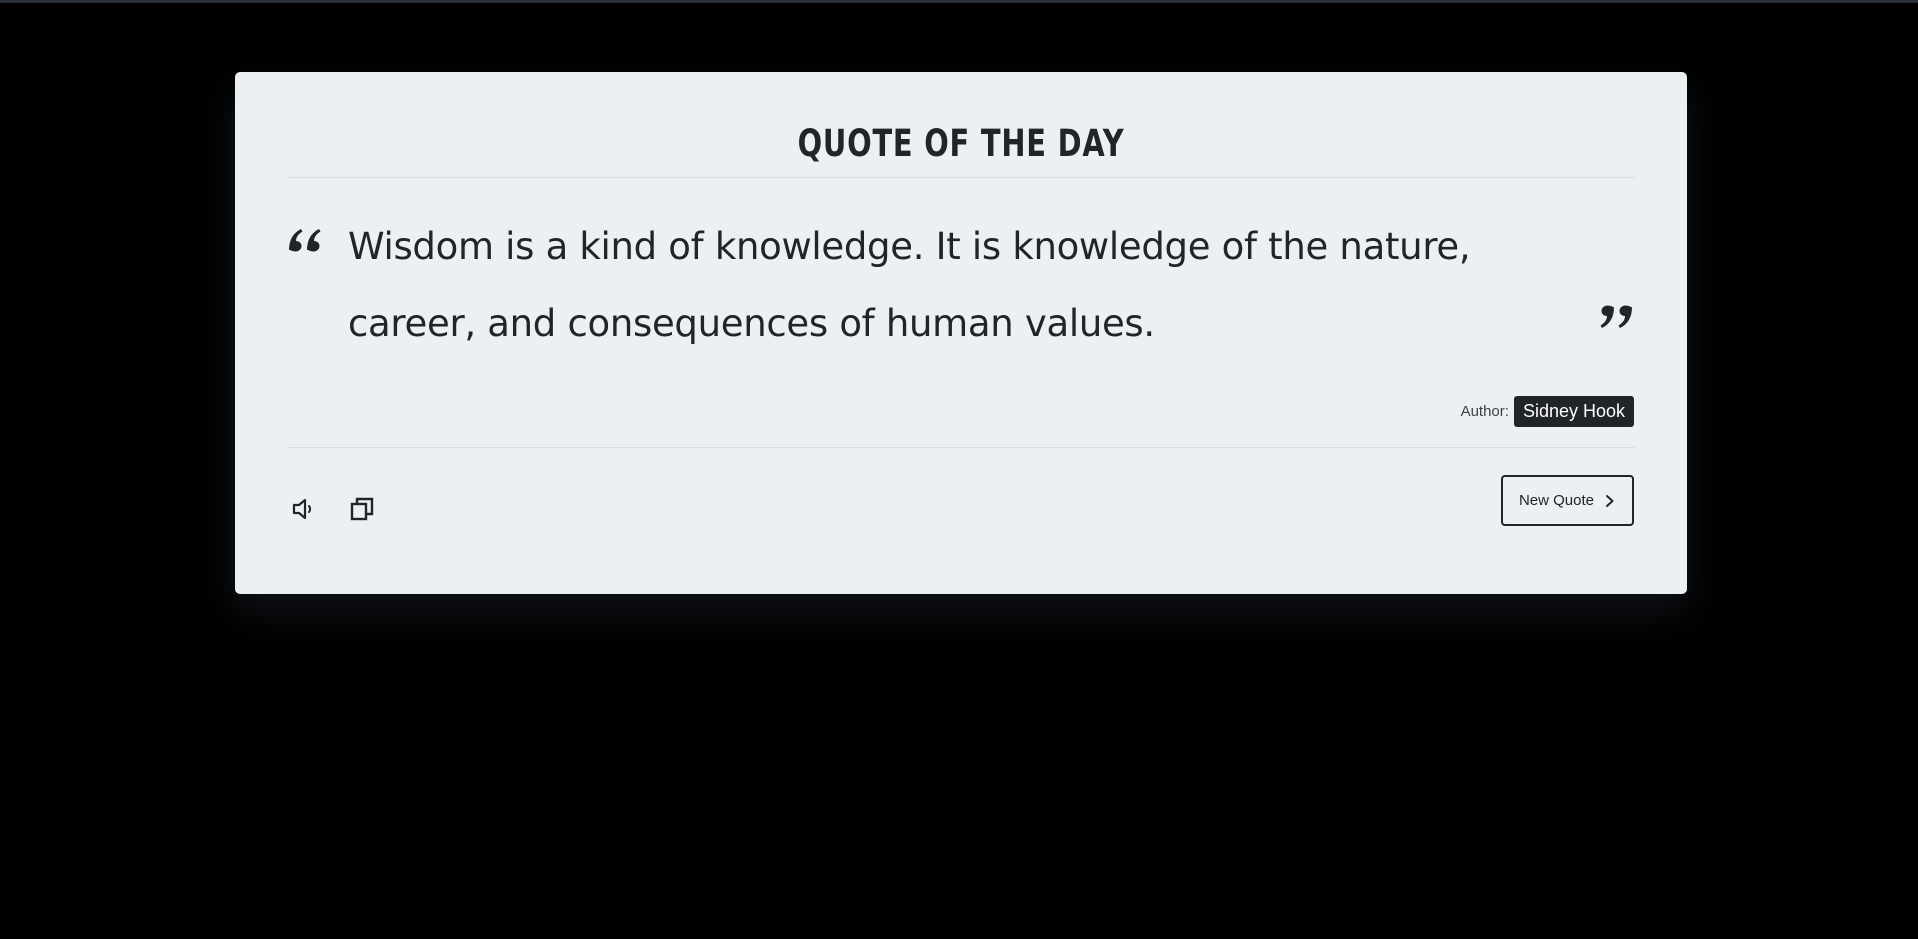  Describe the element at coordinates (959, 1) in the screenshot. I see `top-strip` at that location.